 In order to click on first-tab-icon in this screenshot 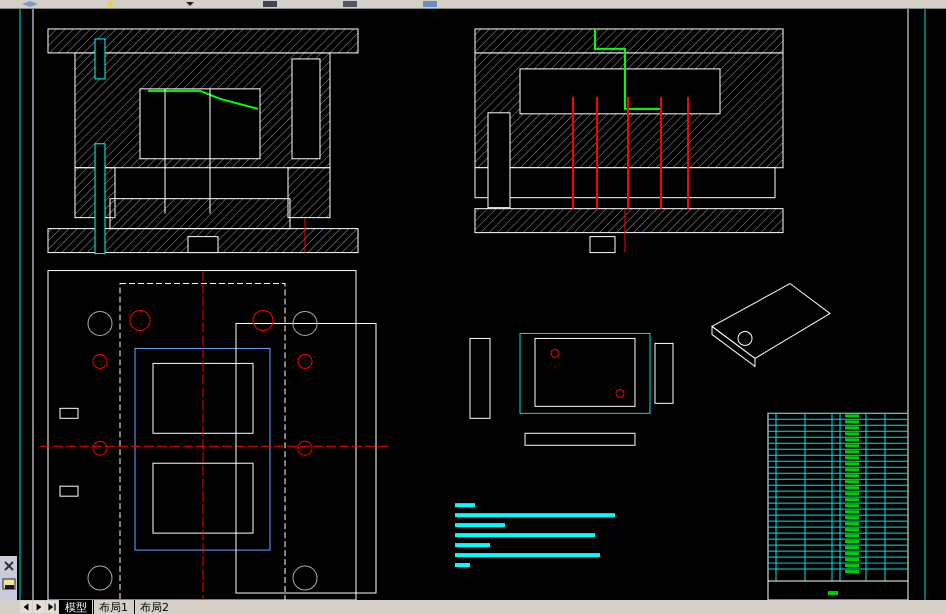, I will do `click(26, 607)`.